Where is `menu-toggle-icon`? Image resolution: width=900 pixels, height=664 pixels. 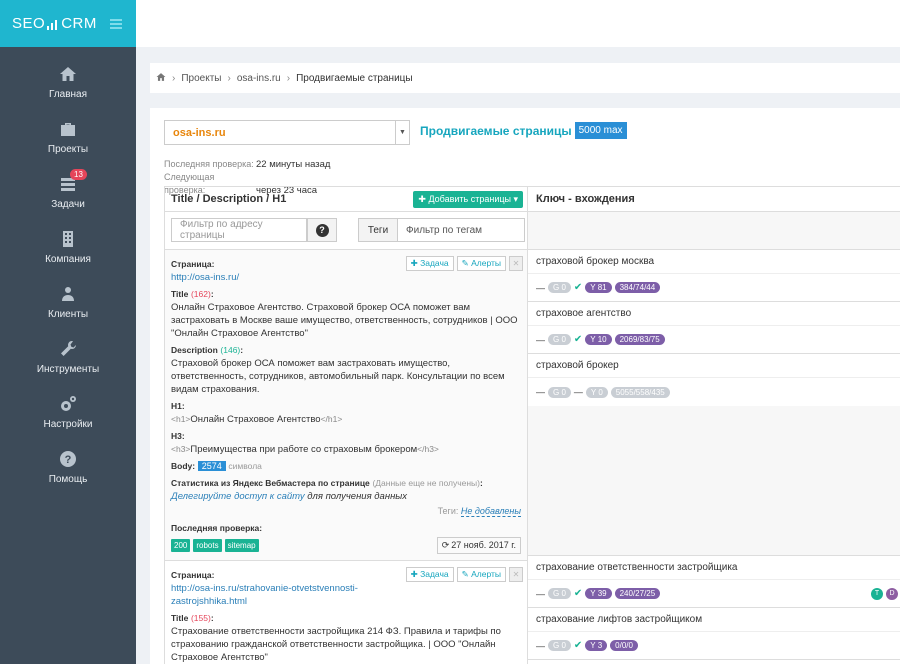 menu-toggle-icon is located at coordinates (116, 23).